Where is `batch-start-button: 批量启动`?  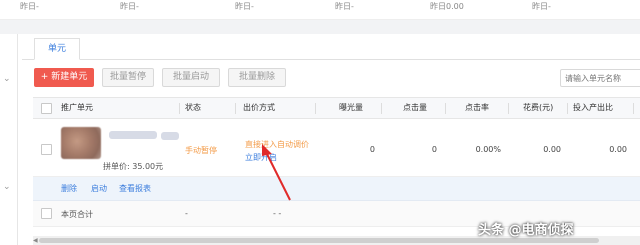 batch-start-button: 批量启动 is located at coordinates (191, 77).